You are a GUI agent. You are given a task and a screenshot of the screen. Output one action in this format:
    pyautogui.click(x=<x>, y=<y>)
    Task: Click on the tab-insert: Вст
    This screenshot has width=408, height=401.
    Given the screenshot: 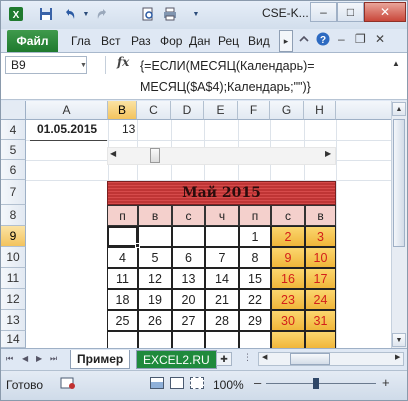 What is the action you would take?
    pyautogui.click(x=111, y=41)
    